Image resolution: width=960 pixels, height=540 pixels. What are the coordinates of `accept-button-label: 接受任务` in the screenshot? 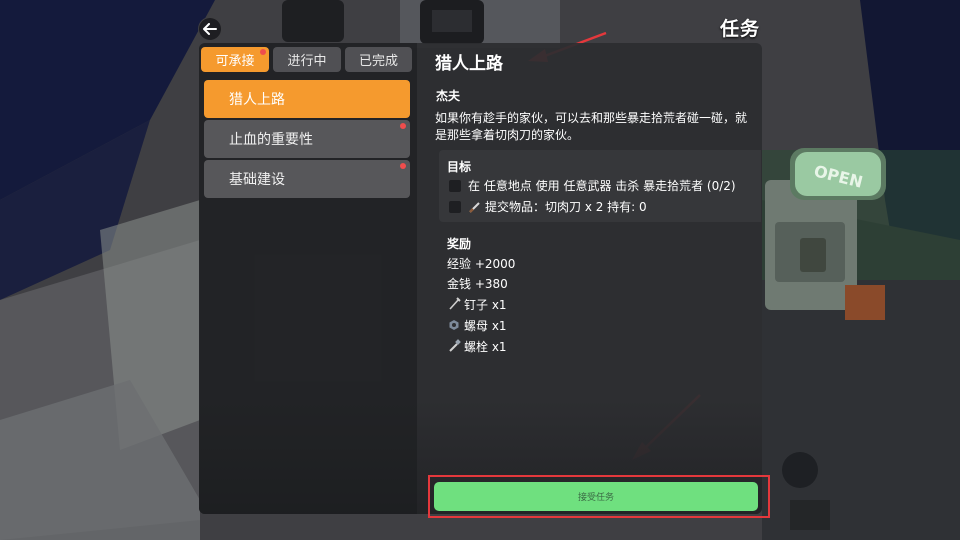 It's located at (595, 498).